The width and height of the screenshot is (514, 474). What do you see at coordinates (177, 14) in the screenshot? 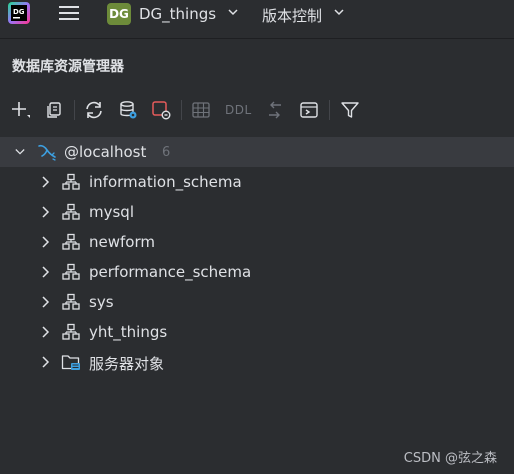
I see `project-name: DG_things` at bounding box center [177, 14].